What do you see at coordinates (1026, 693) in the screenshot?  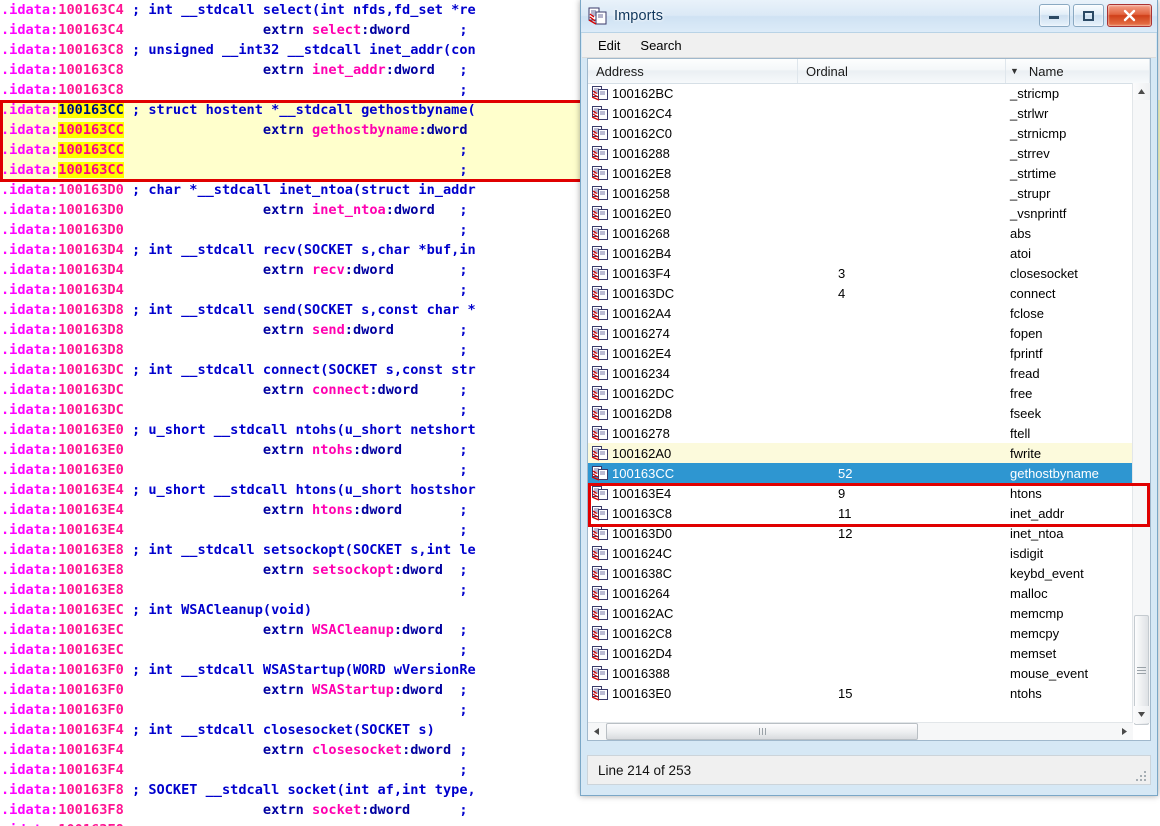 I see `cell-name: ntohs` at bounding box center [1026, 693].